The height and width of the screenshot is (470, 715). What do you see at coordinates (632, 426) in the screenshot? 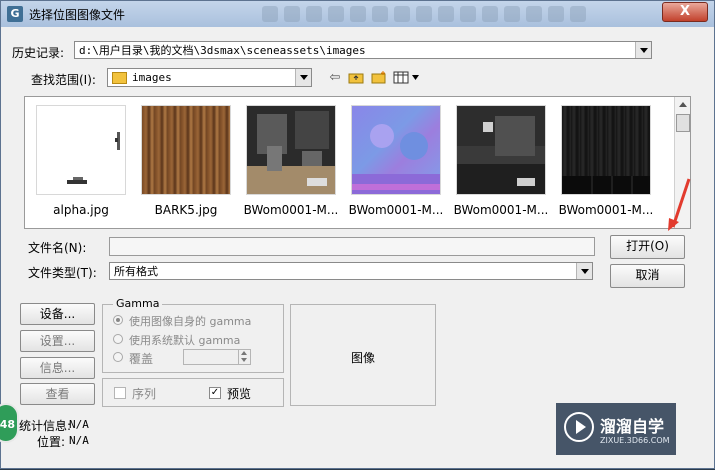
I see `watermark-title: 溜溜自学` at bounding box center [632, 426].